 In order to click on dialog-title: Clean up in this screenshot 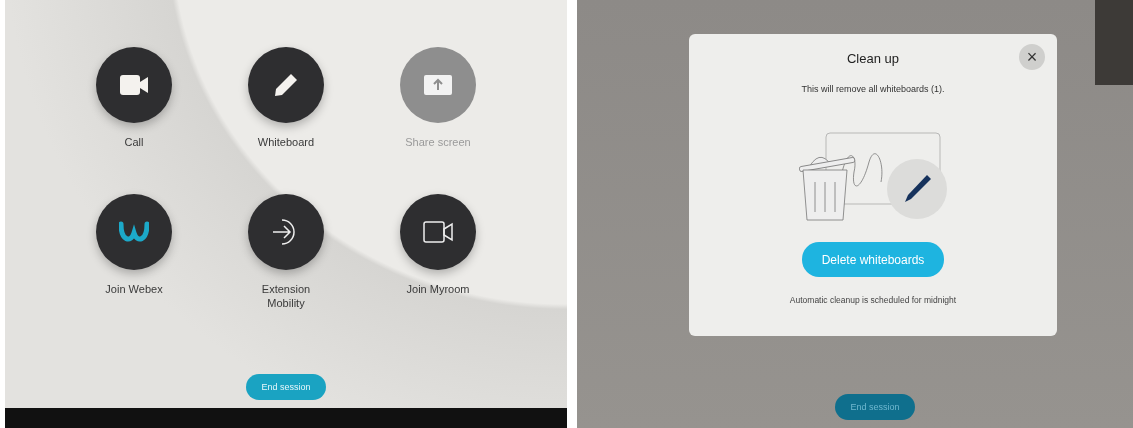, I will do `click(872, 58)`.